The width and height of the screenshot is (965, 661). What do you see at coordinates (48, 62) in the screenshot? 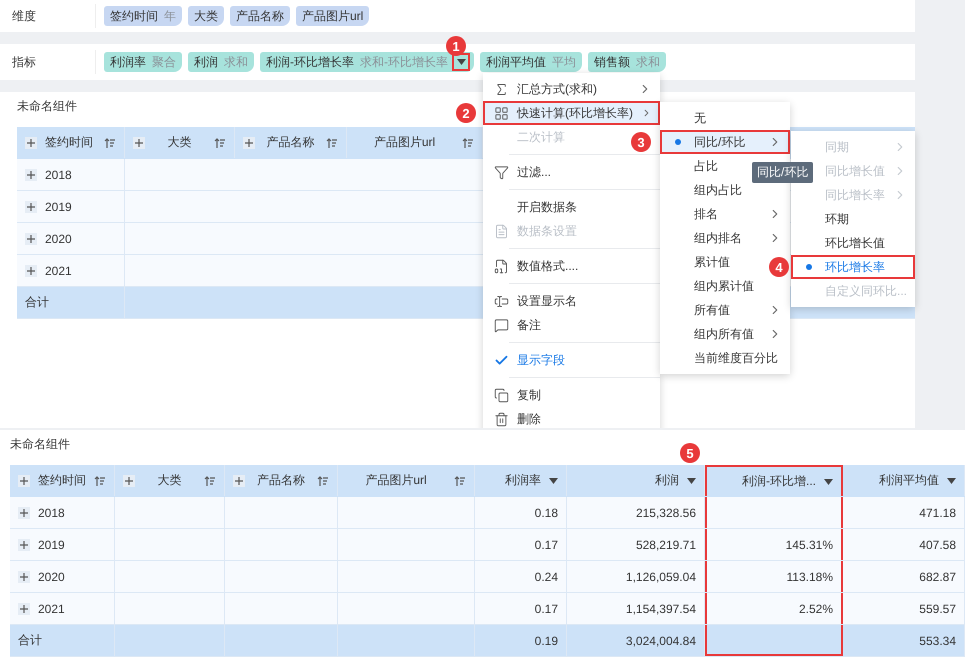
I see `metric-label: 指标` at bounding box center [48, 62].